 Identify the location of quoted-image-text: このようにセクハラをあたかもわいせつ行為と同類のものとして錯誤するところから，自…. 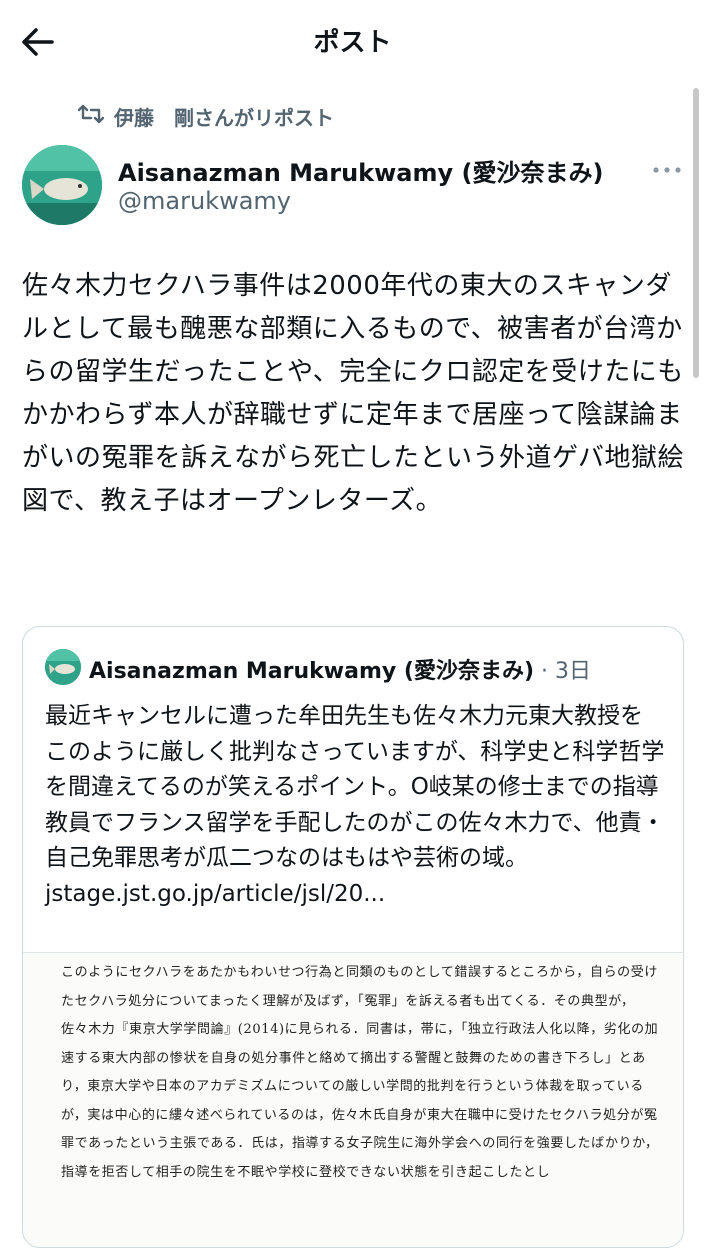
(360, 1072).